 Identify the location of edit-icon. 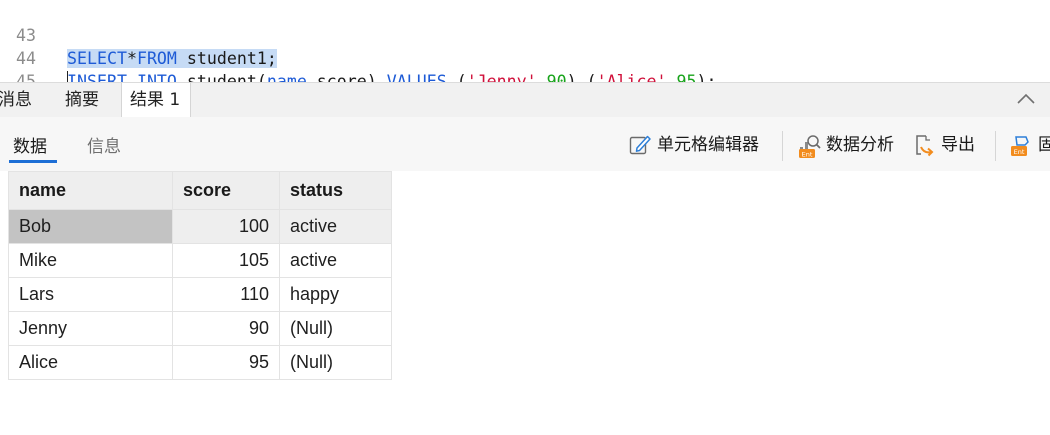
(640, 145).